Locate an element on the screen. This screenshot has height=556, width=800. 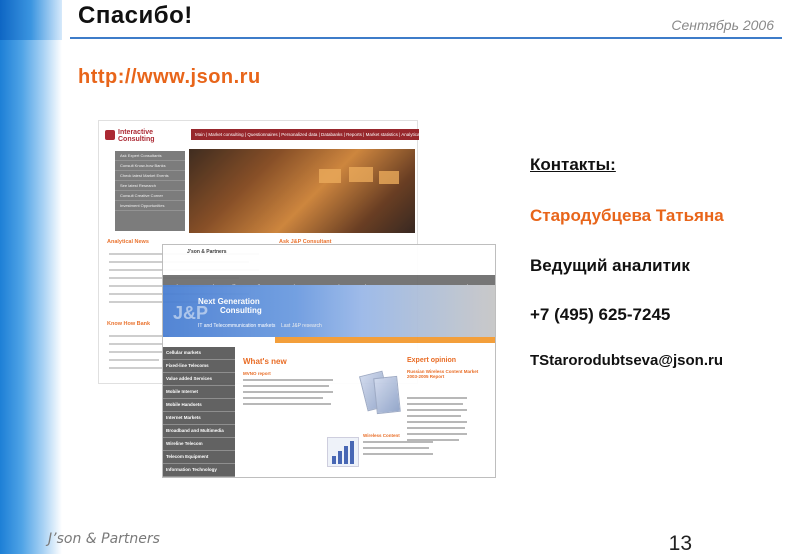
contacts-heading: Контакты: is located at coordinates (573, 164).